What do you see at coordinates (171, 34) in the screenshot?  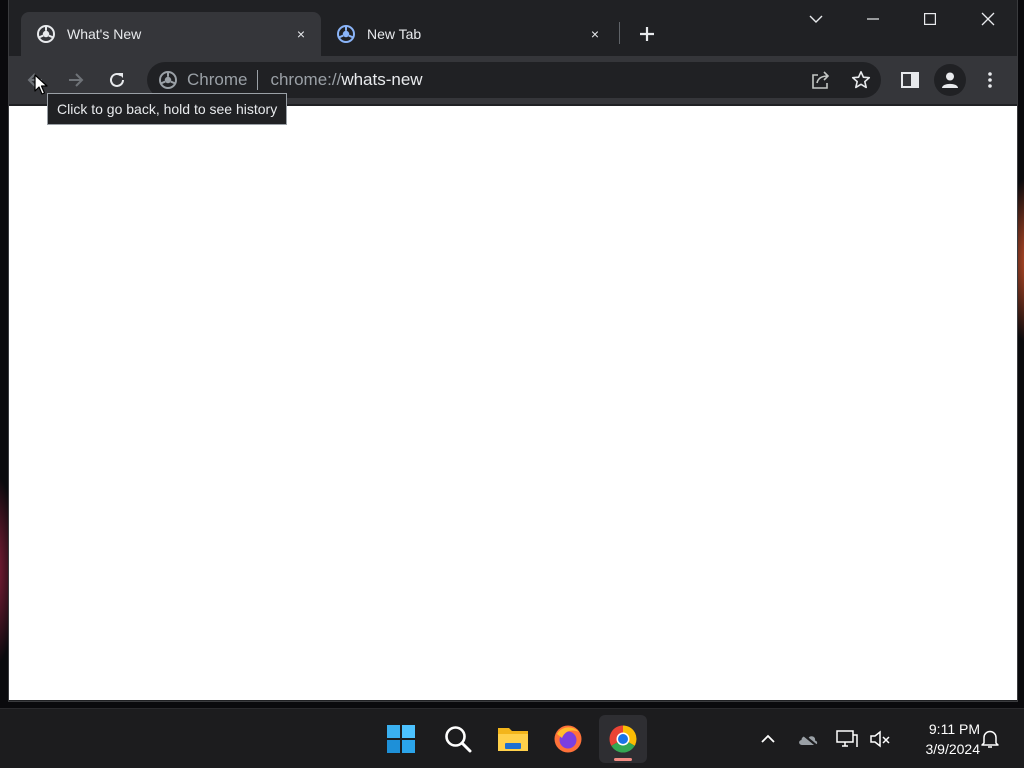 I see `tab-whats-new: What's New ×` at bounding box center [171, 34].